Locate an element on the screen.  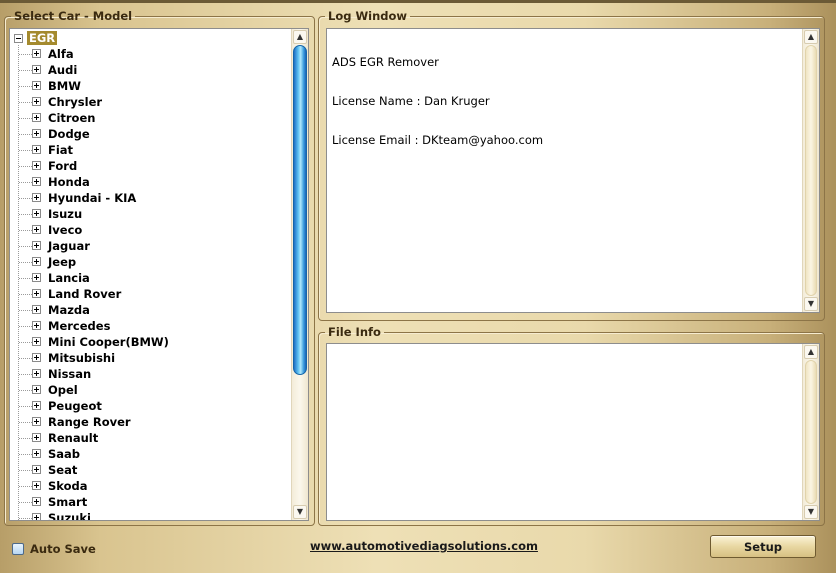
tree-item-label: Mazda is located at coordinates (69, 310).